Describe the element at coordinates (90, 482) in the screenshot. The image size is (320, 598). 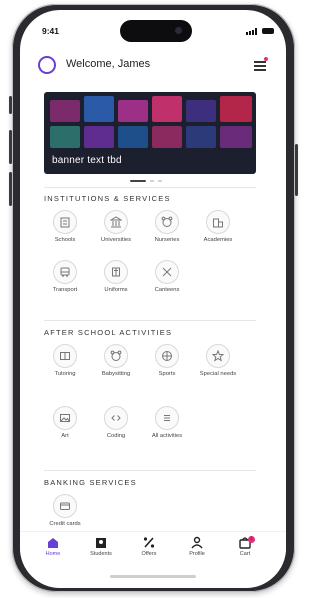
I see `section-title-banking: BANKING SERVICES` at that location.